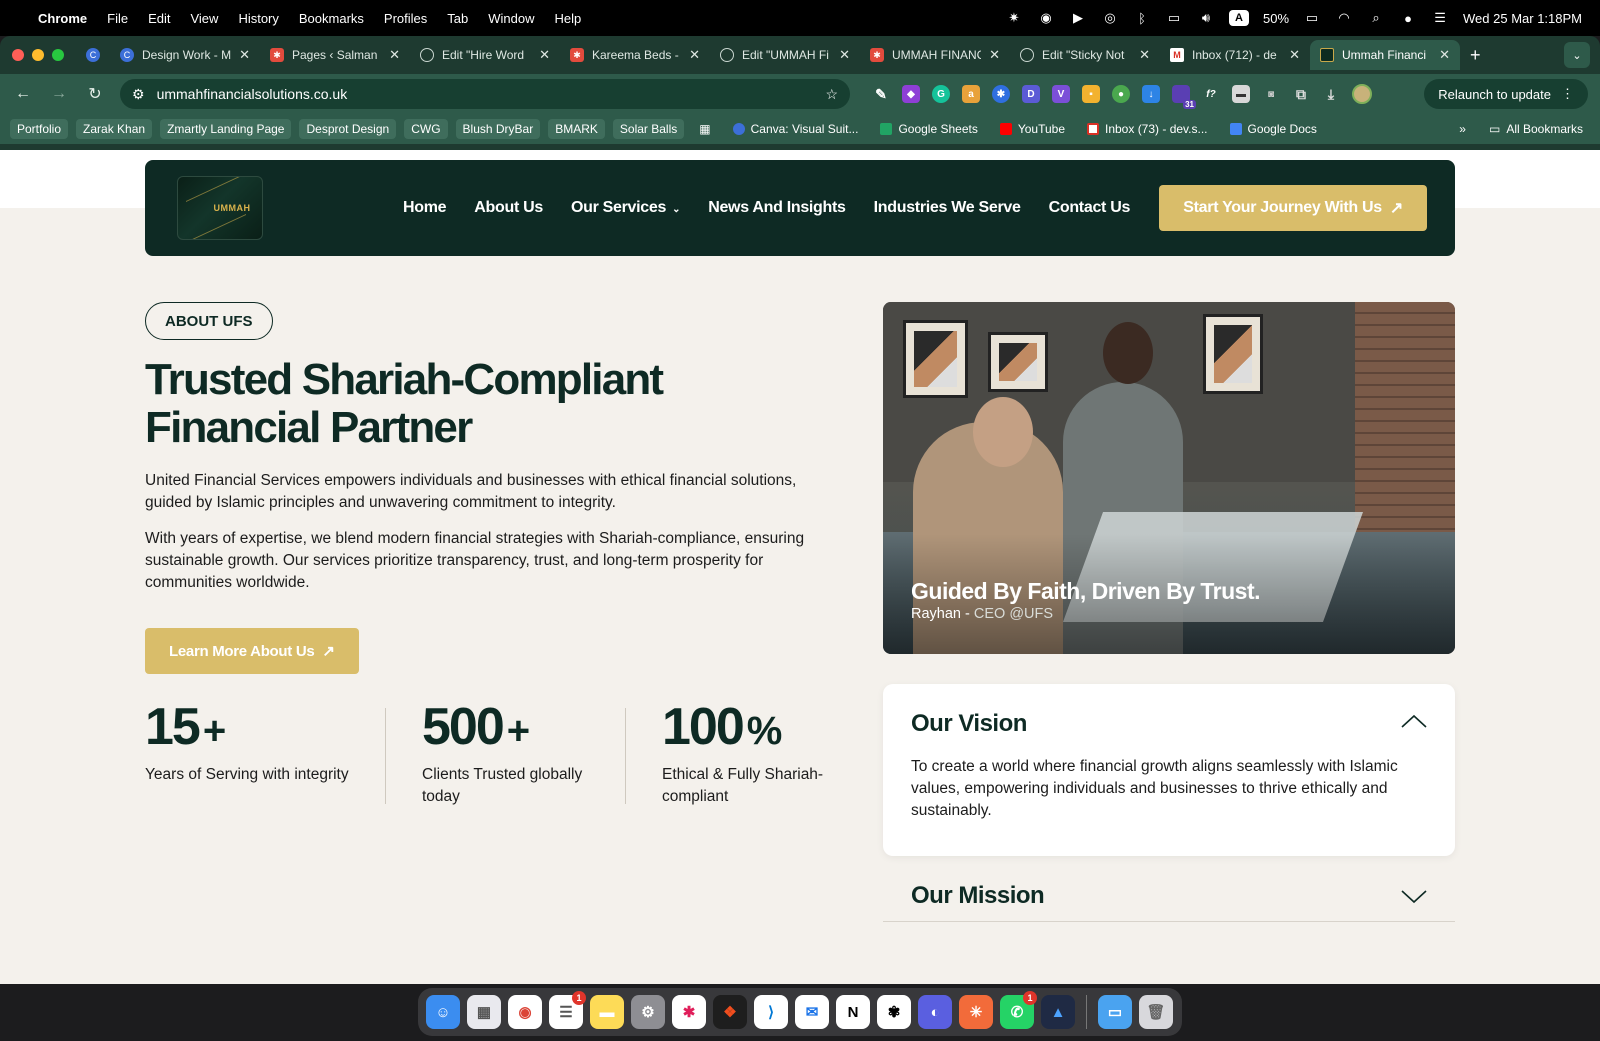 This screenshot has height=1041, width=1600. Describe the element at coordinates (1061, 94) in the screenshot. I see `extension-v-icon: V` at that location.